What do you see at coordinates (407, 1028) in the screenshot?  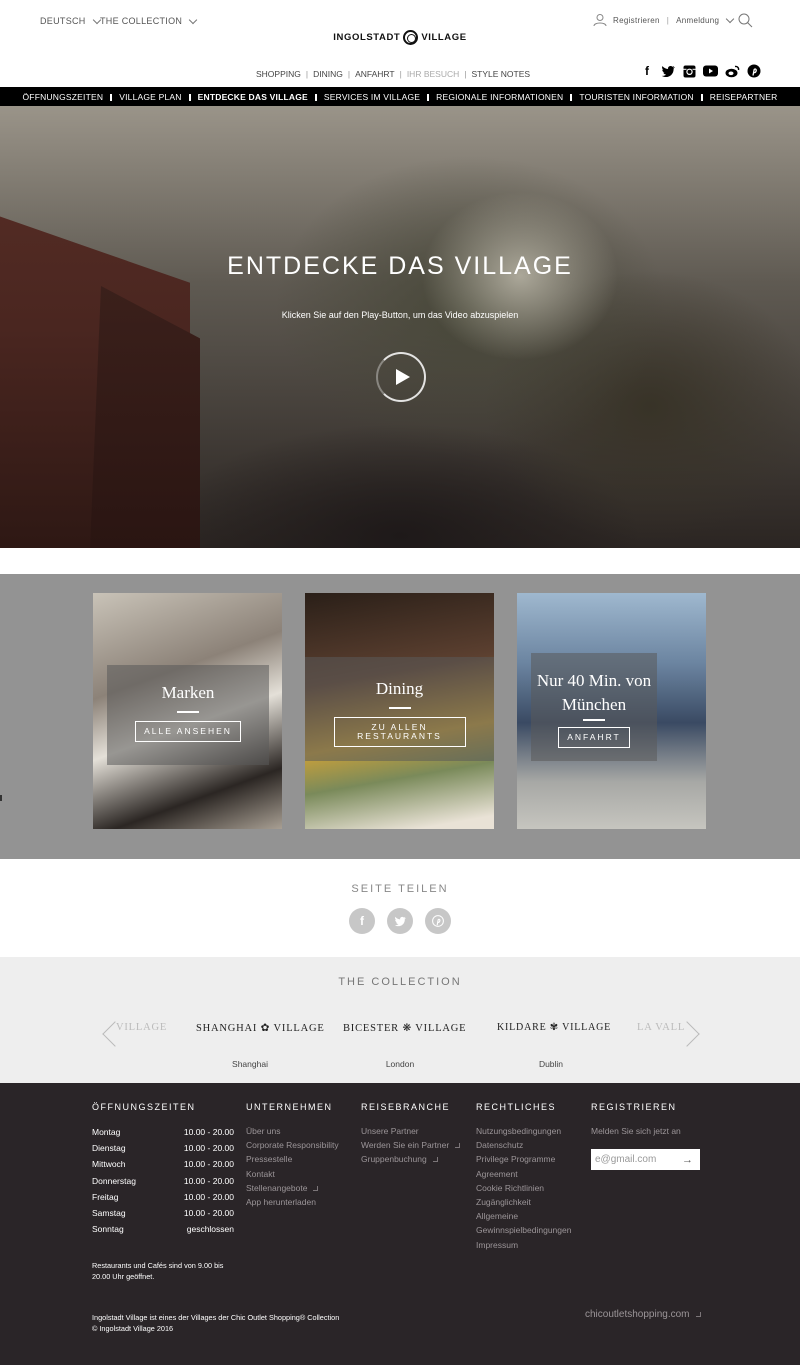 I see `bicester-seal-icon: ❋` at bounding box center [407, 1028].